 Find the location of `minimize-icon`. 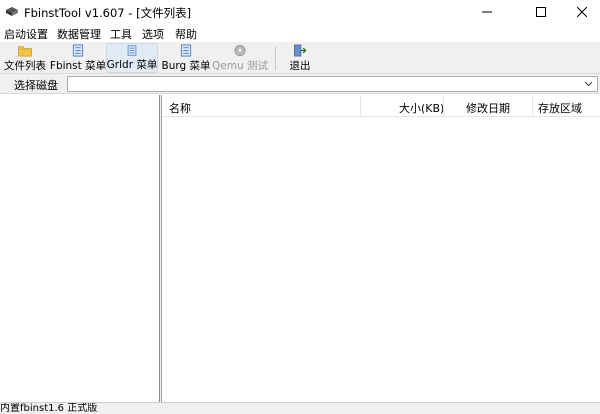

minimize-icon is located at coordinates (487, 12).